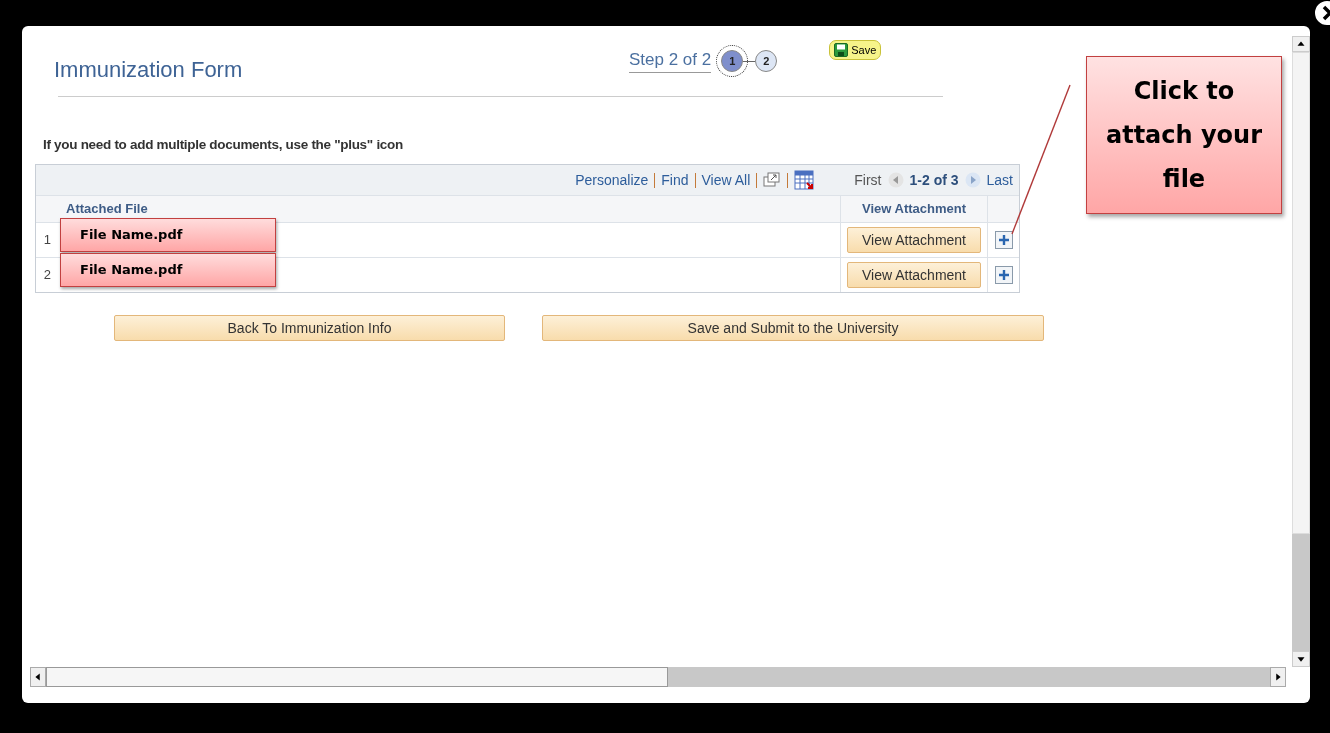  Describe the element at coordinates (855, 50) in the screenshot. I see `save-button: Save` at that location.